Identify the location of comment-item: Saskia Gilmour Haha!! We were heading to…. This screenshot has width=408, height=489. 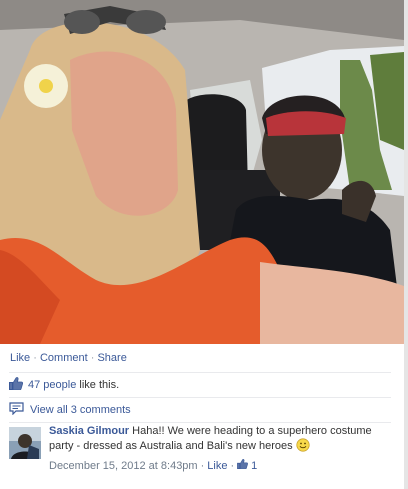
(204, 455).